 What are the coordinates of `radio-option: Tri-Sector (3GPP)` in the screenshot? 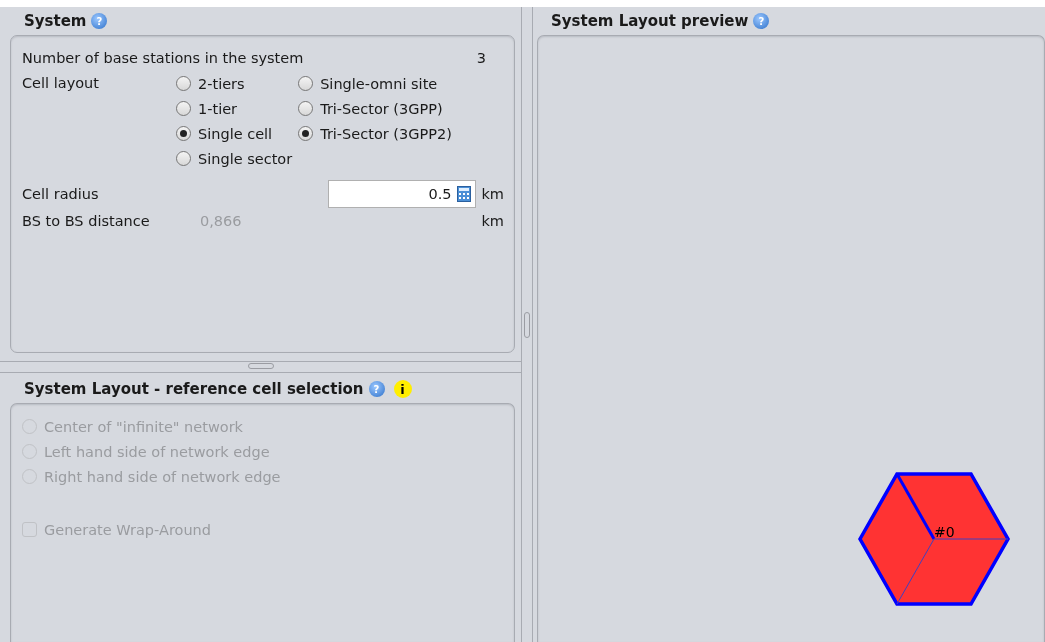 It's located at (375, 108).